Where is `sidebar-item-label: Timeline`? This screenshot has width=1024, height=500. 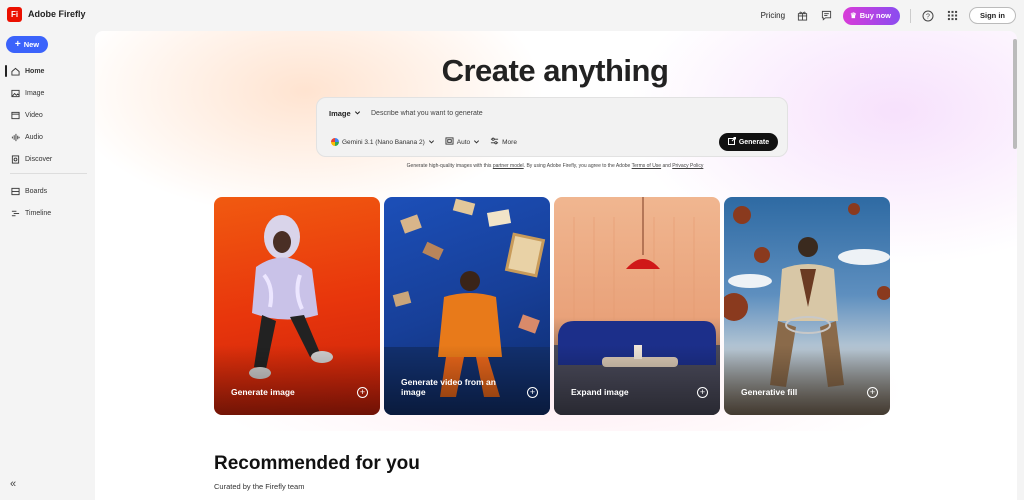 sidebar-item-label: Timeline is located at coordinates (38, 213).